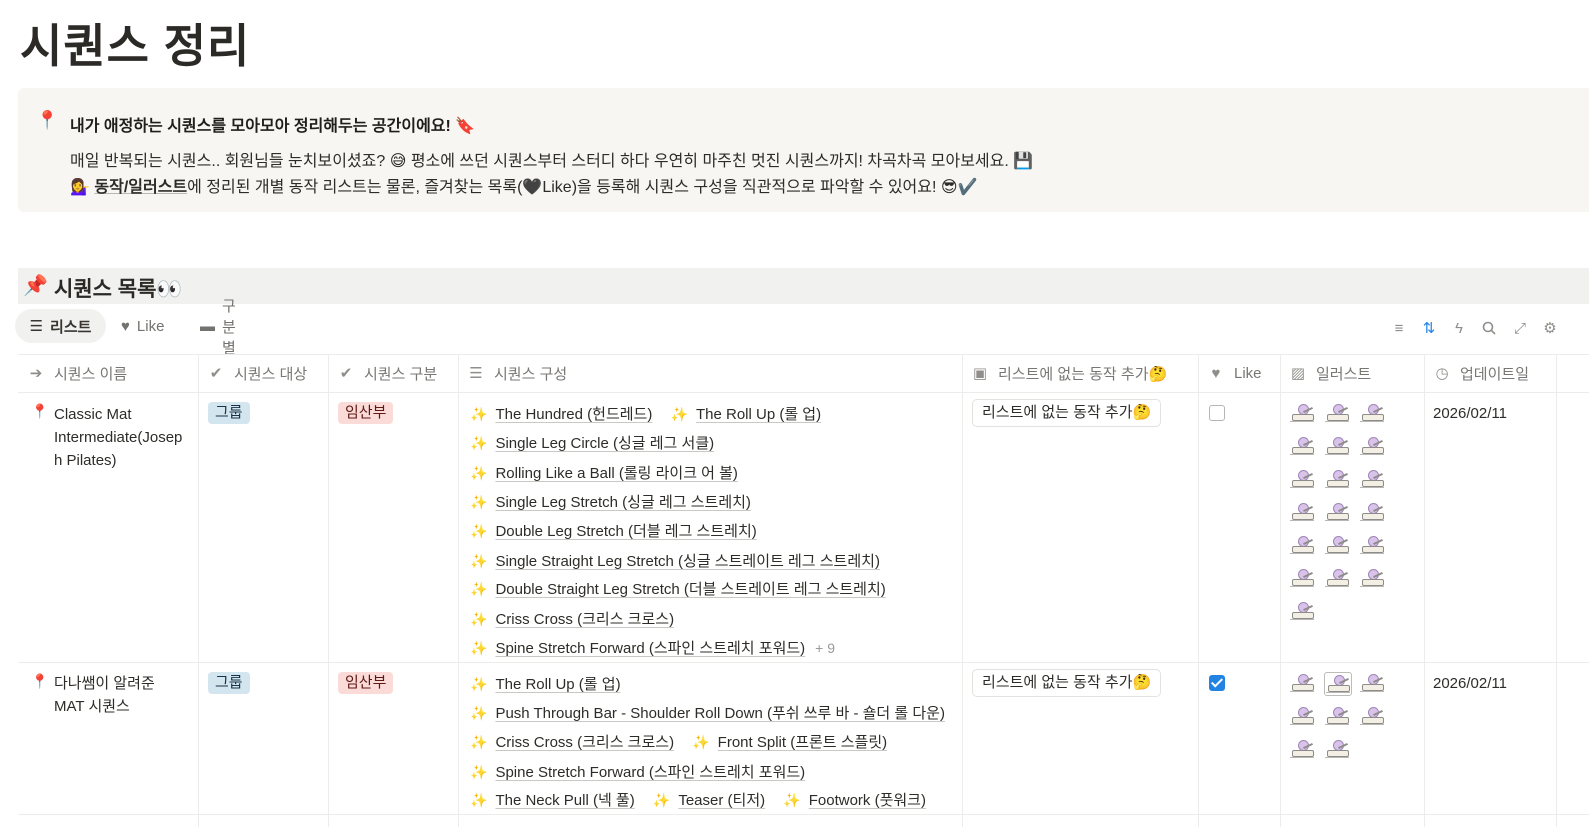 The height and width of the screenshot is (827, 1589). Describe the element at coordinates (1248, 373) in the screenshot. I see `column-label: Like` at that location.